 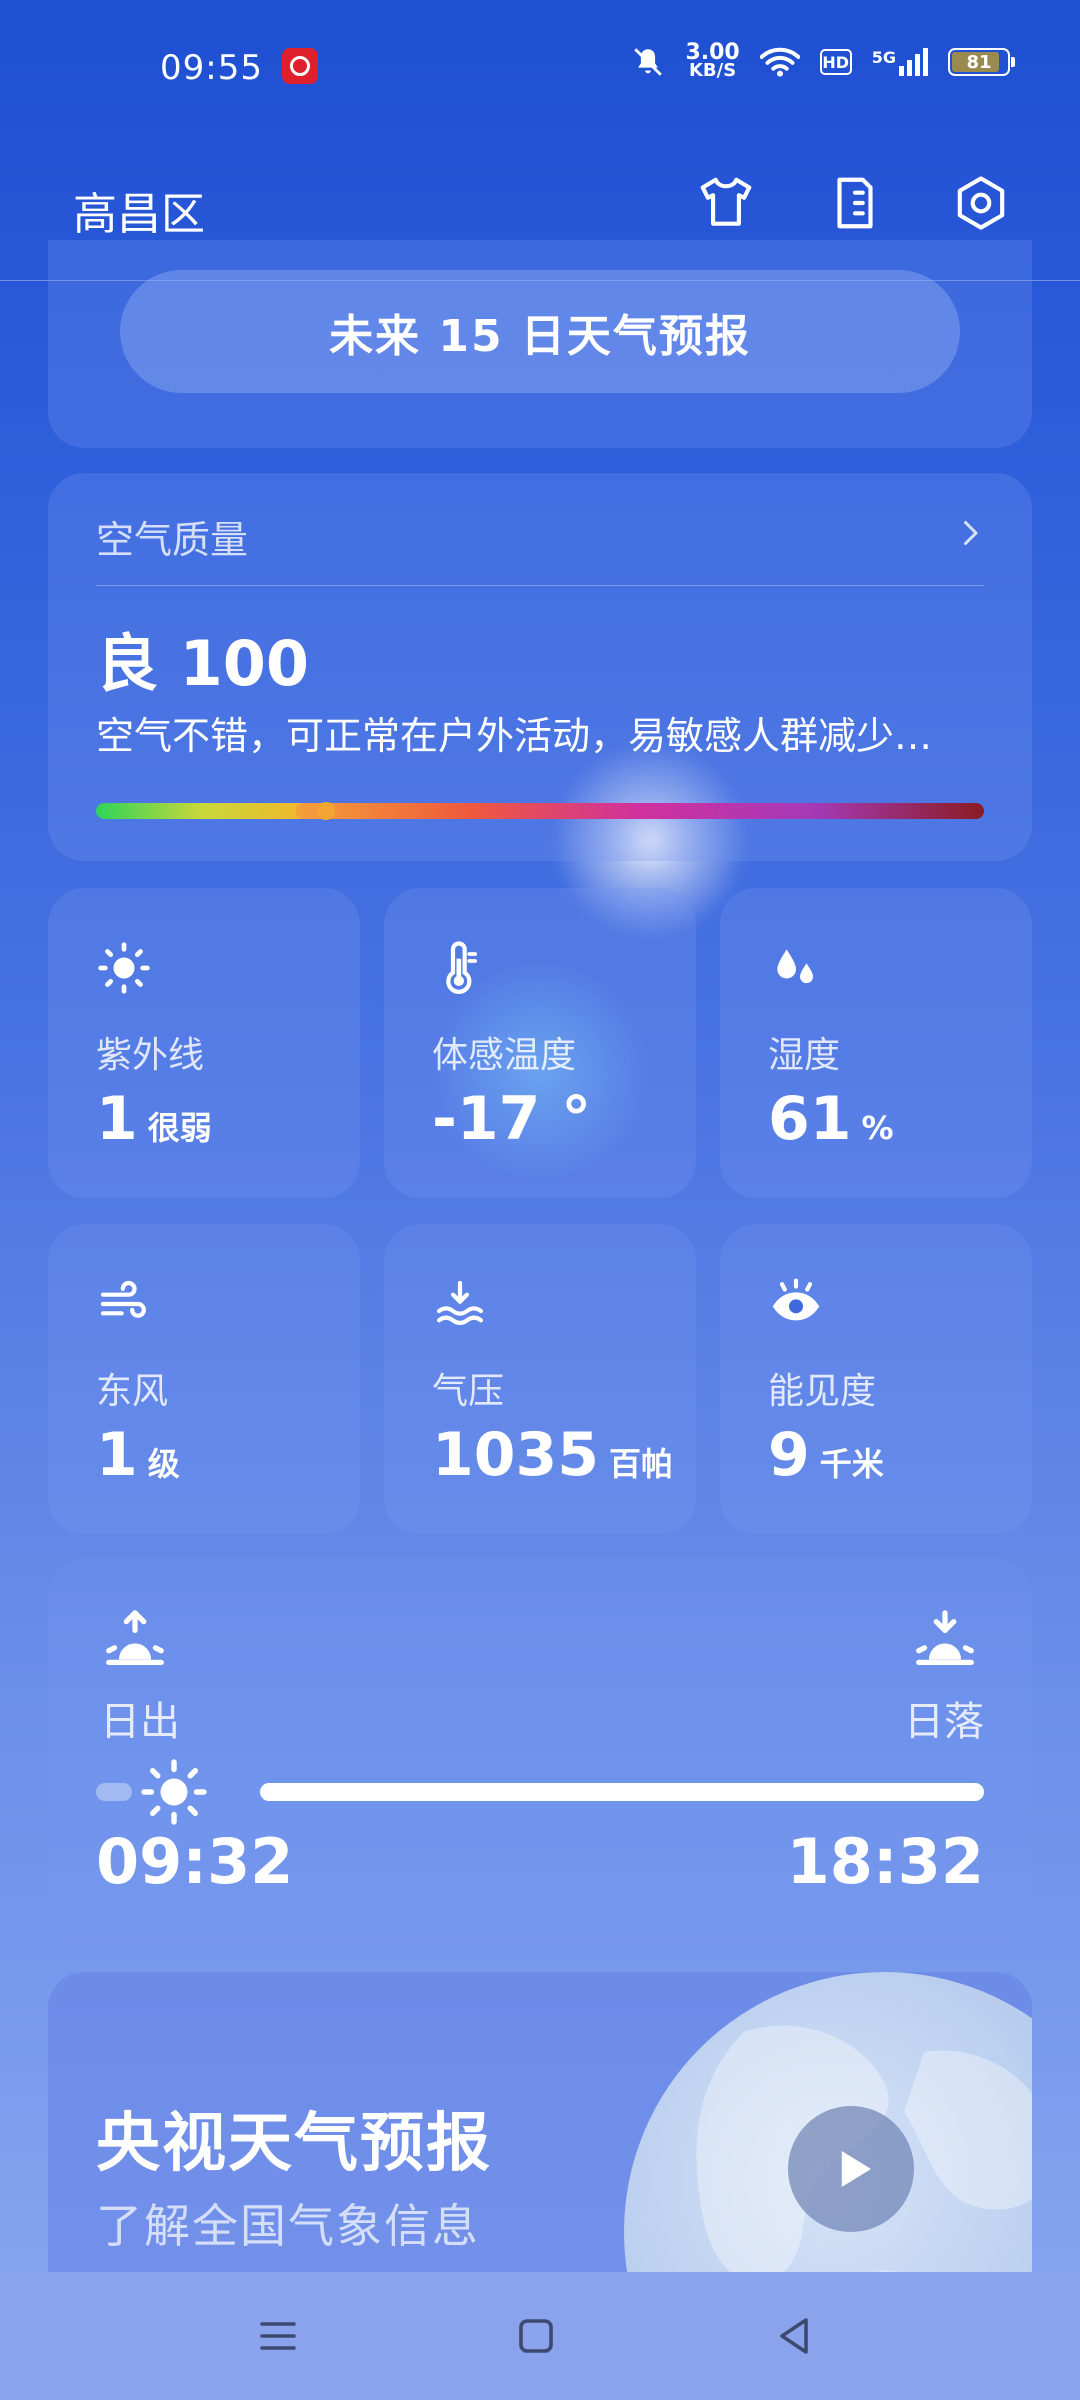 I want to click on tile-value: -17 °, so click(x=516, y=1119).